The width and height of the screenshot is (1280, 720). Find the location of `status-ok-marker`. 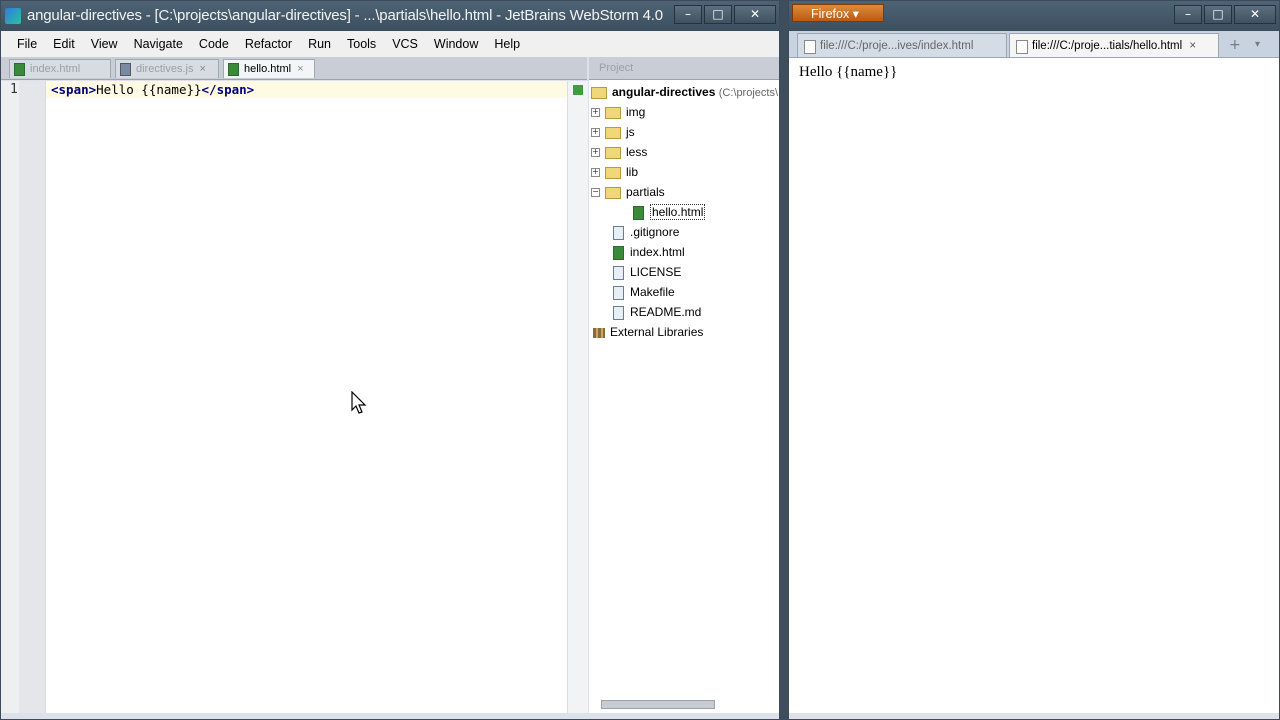

status-ok-marker is located at coordinates (578, 90).